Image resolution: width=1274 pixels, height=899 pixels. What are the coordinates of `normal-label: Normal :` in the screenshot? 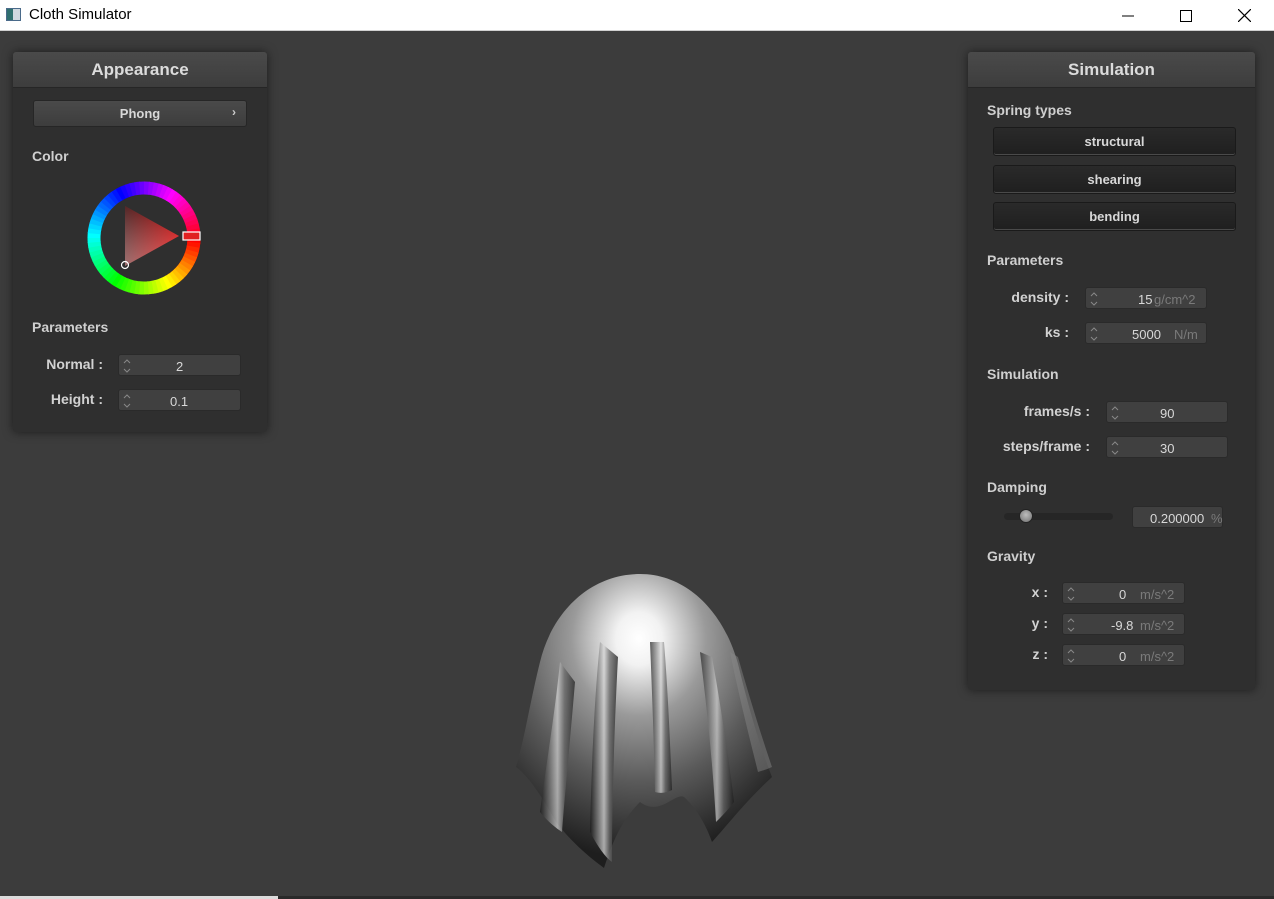 It's located at (74, 364).